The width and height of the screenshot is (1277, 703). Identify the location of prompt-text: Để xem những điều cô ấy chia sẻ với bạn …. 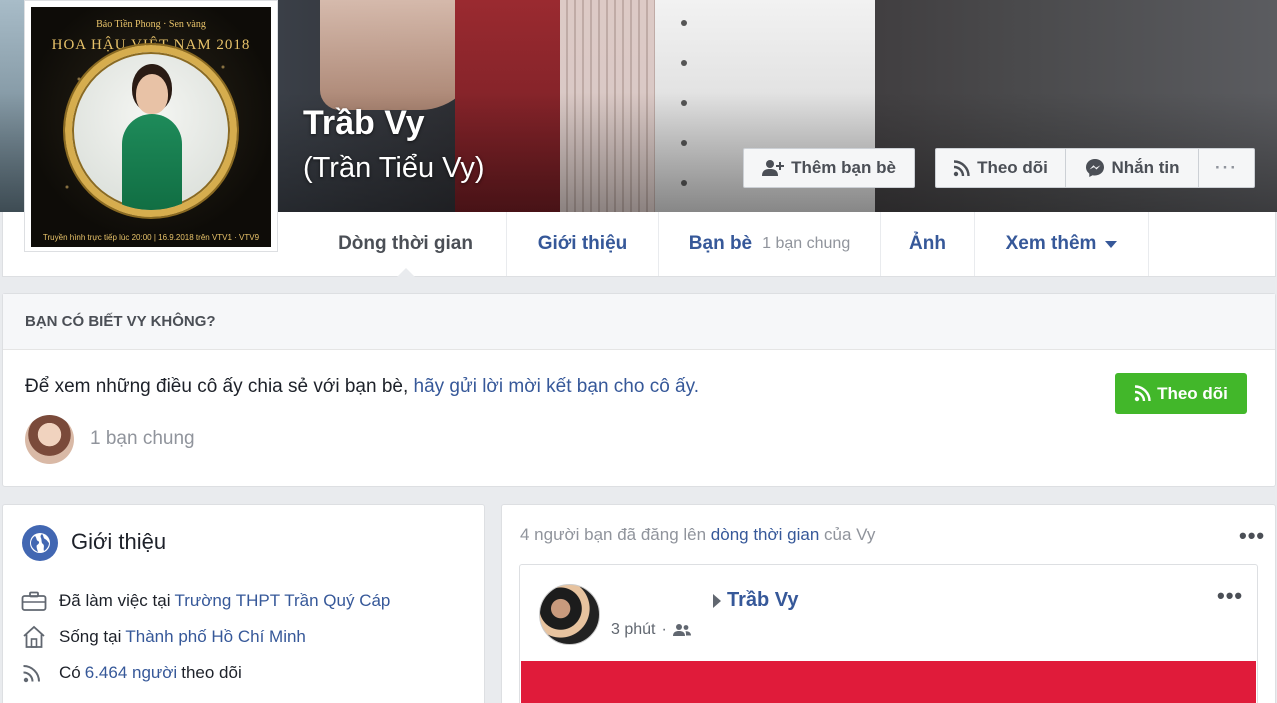
(362, 387).